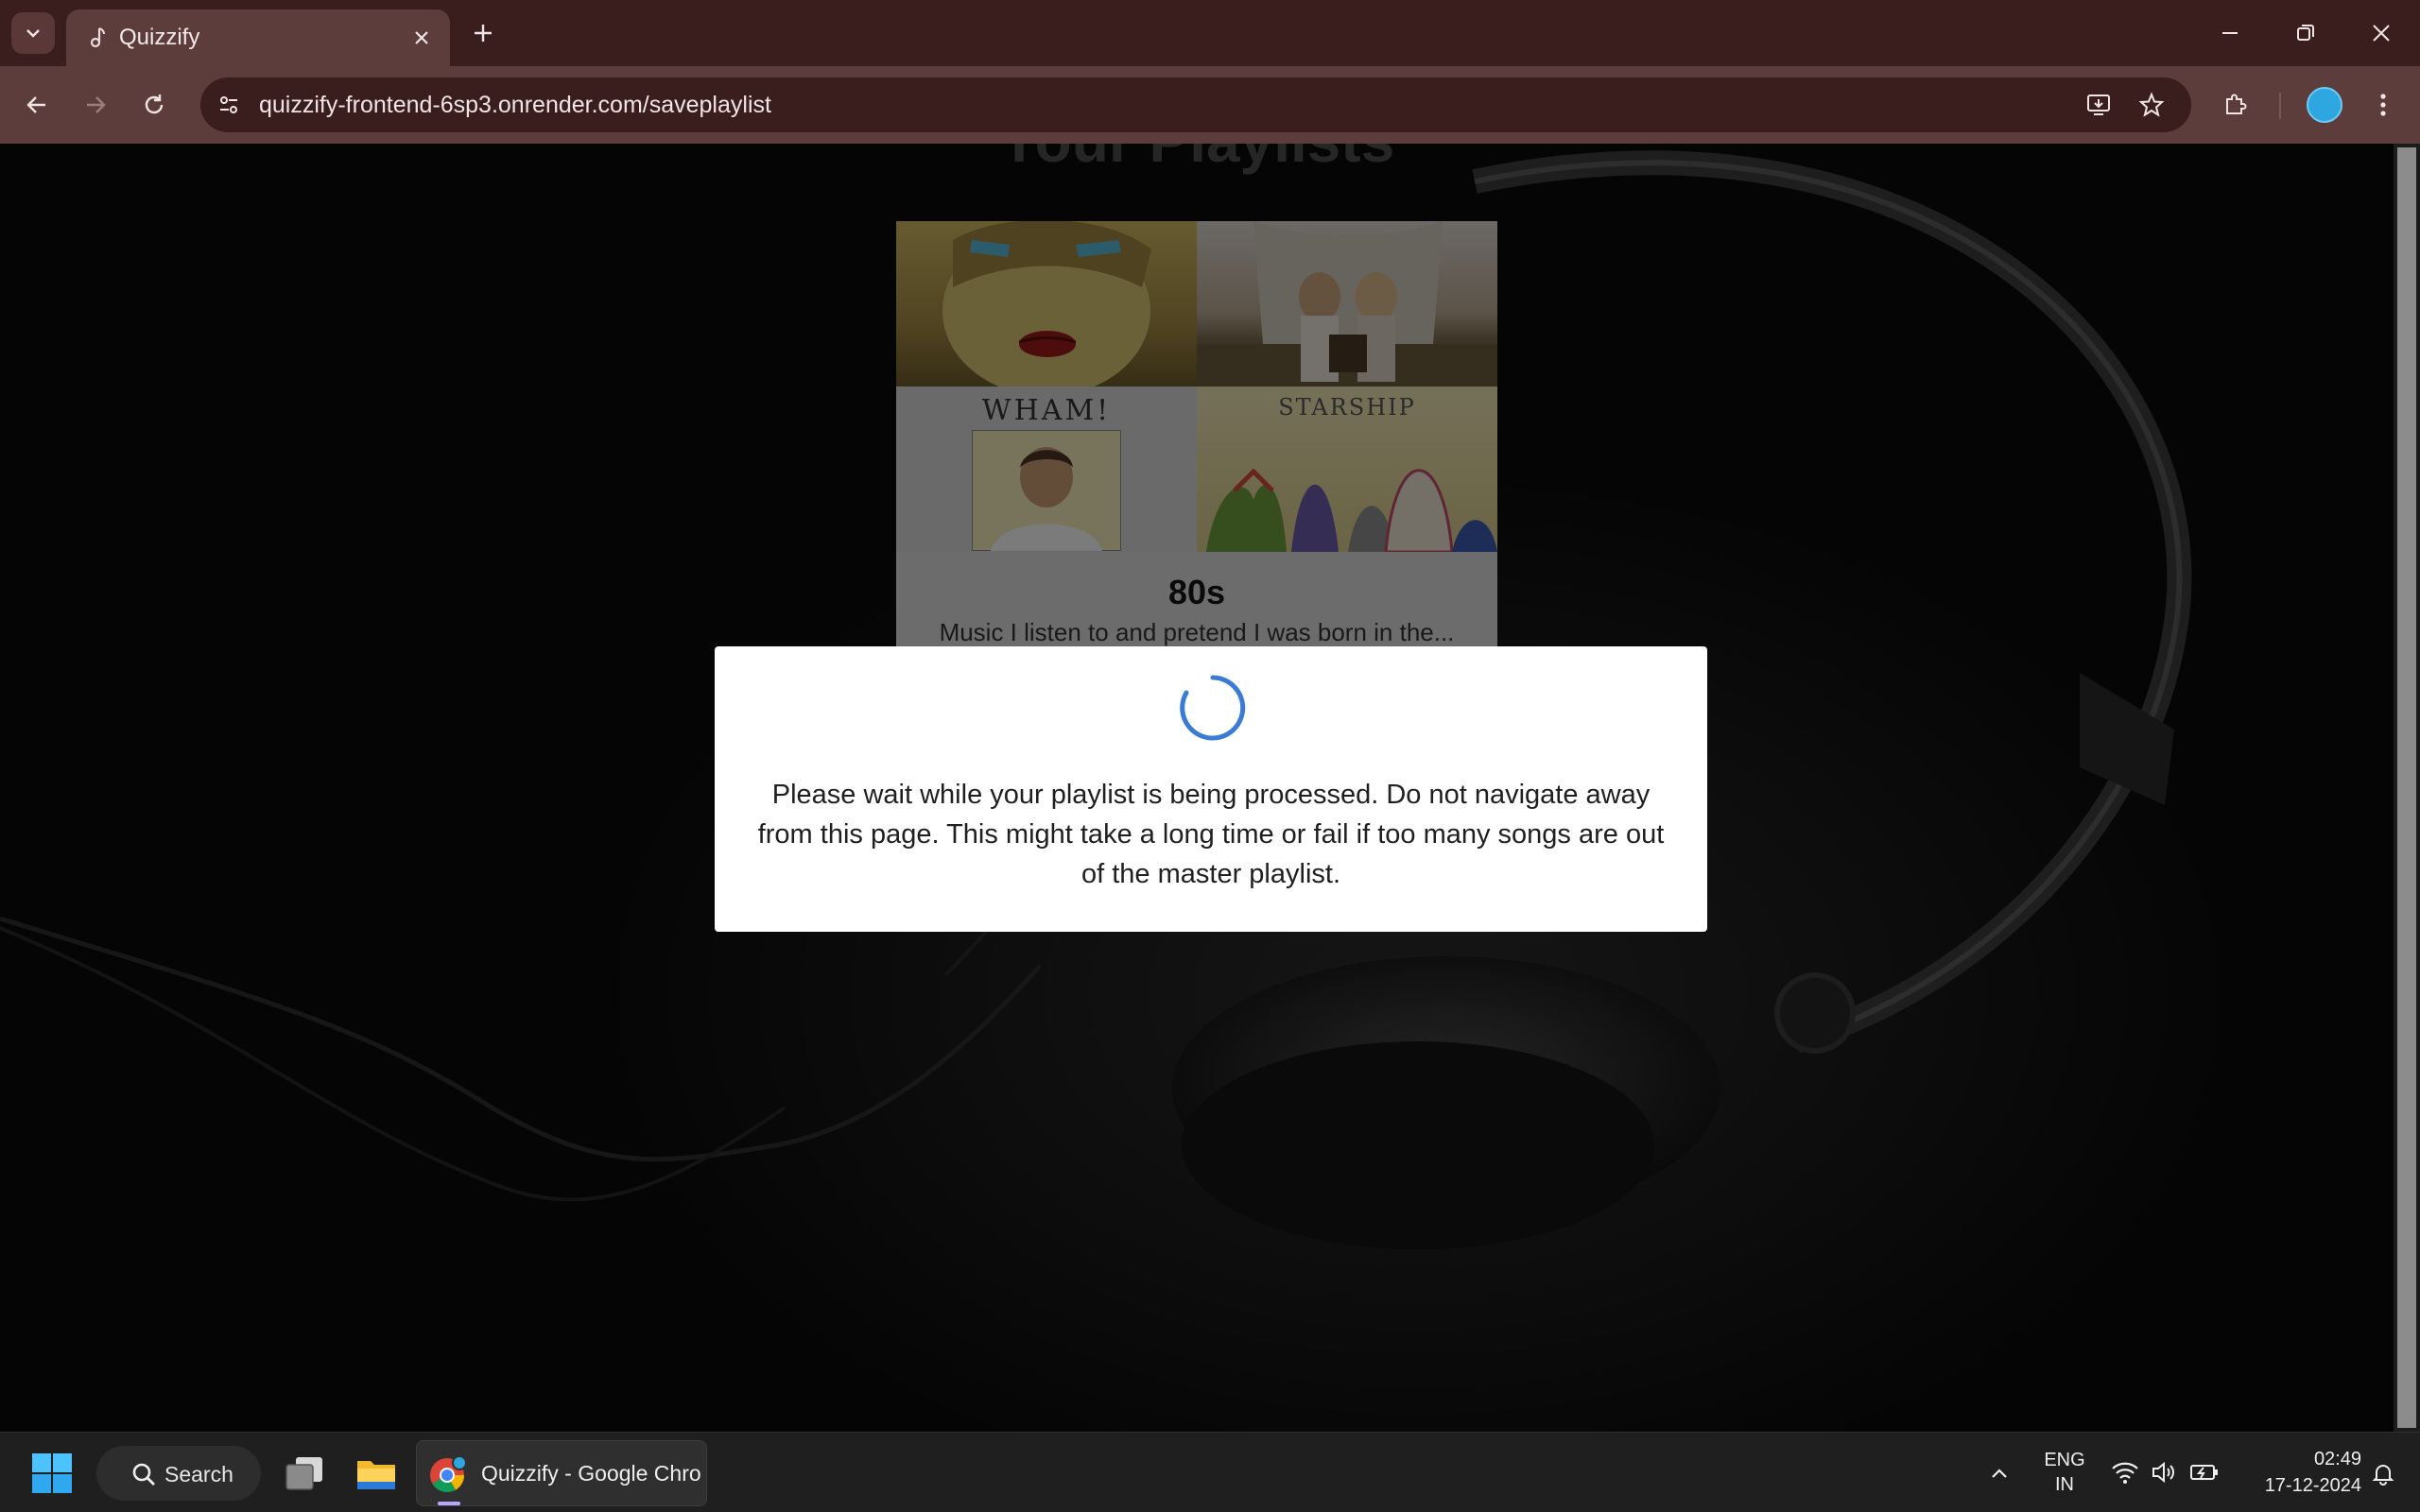  What do you see at coordinates (143, 1474) in the screenshot?
I see `search-icon` at bounding box center [143, 1474].